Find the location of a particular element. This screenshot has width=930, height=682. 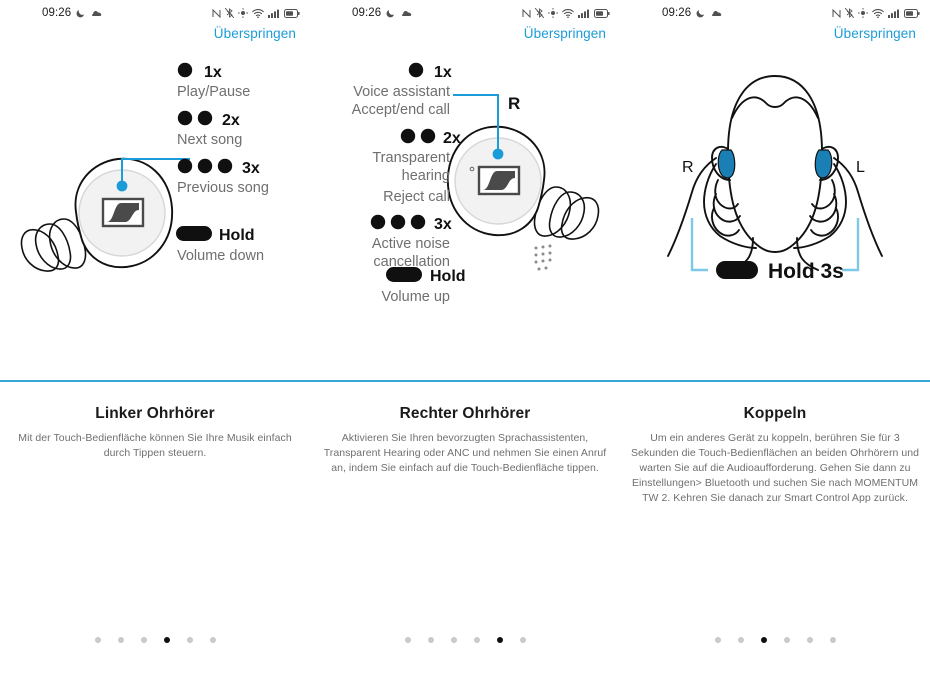

gesture-item-0: 1x Play/Pause is located at coordinates (213, 81).